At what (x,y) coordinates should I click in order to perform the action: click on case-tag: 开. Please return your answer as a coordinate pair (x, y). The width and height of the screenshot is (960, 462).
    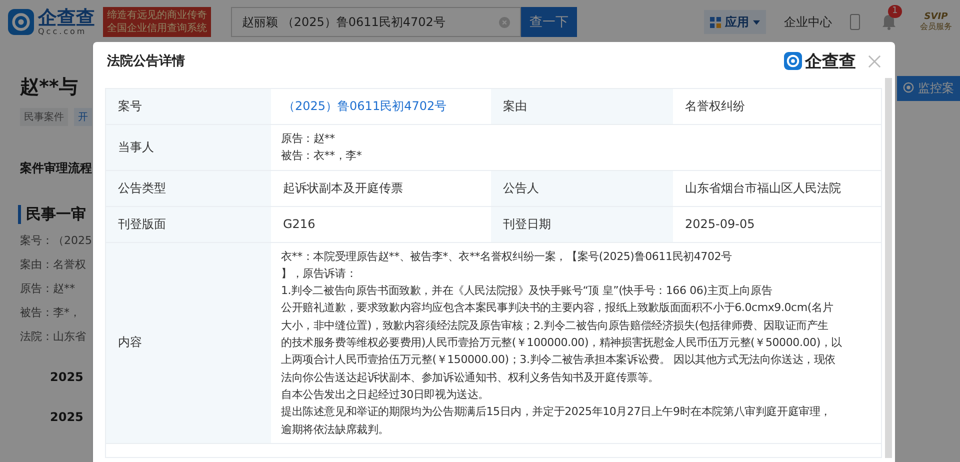
    Looking at the image, I should click on (83, 117).